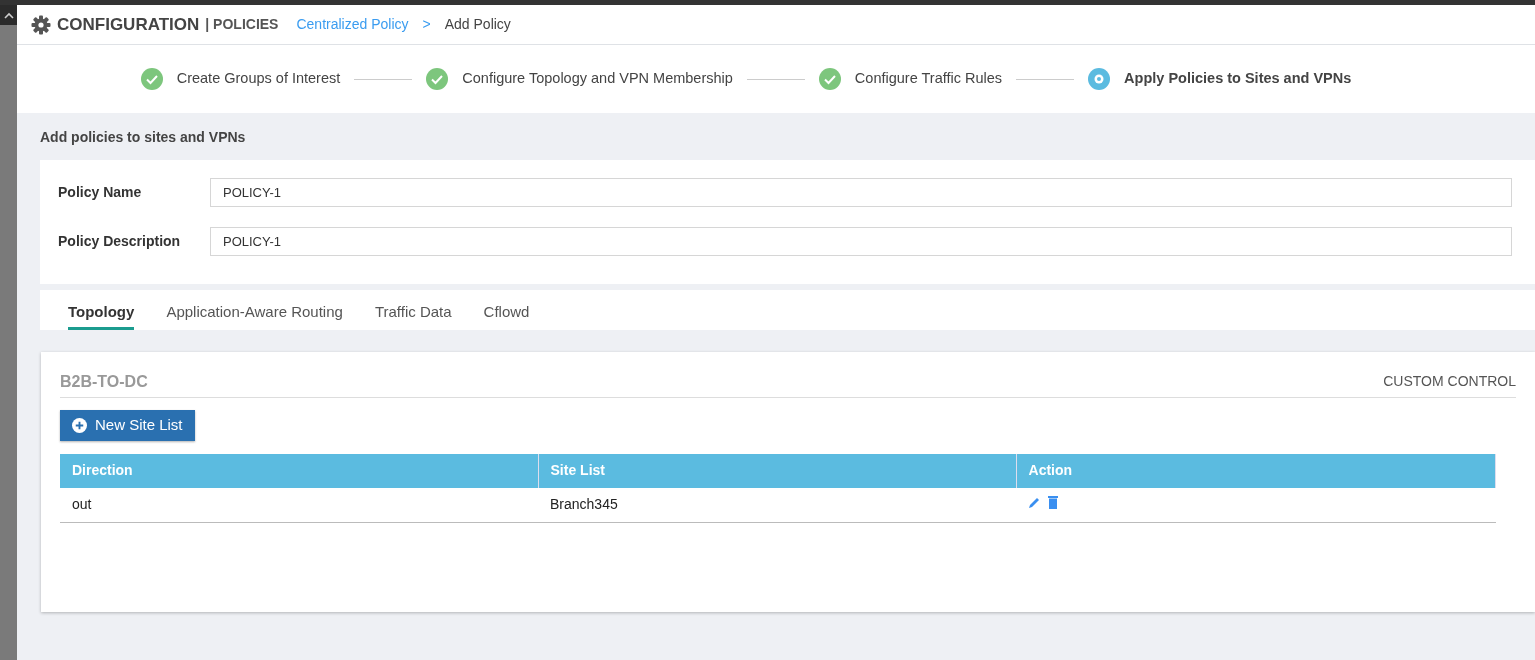  Describe the element at coordinates (1256, 470) in the screenshot. I see `column-header: Action` at that location.